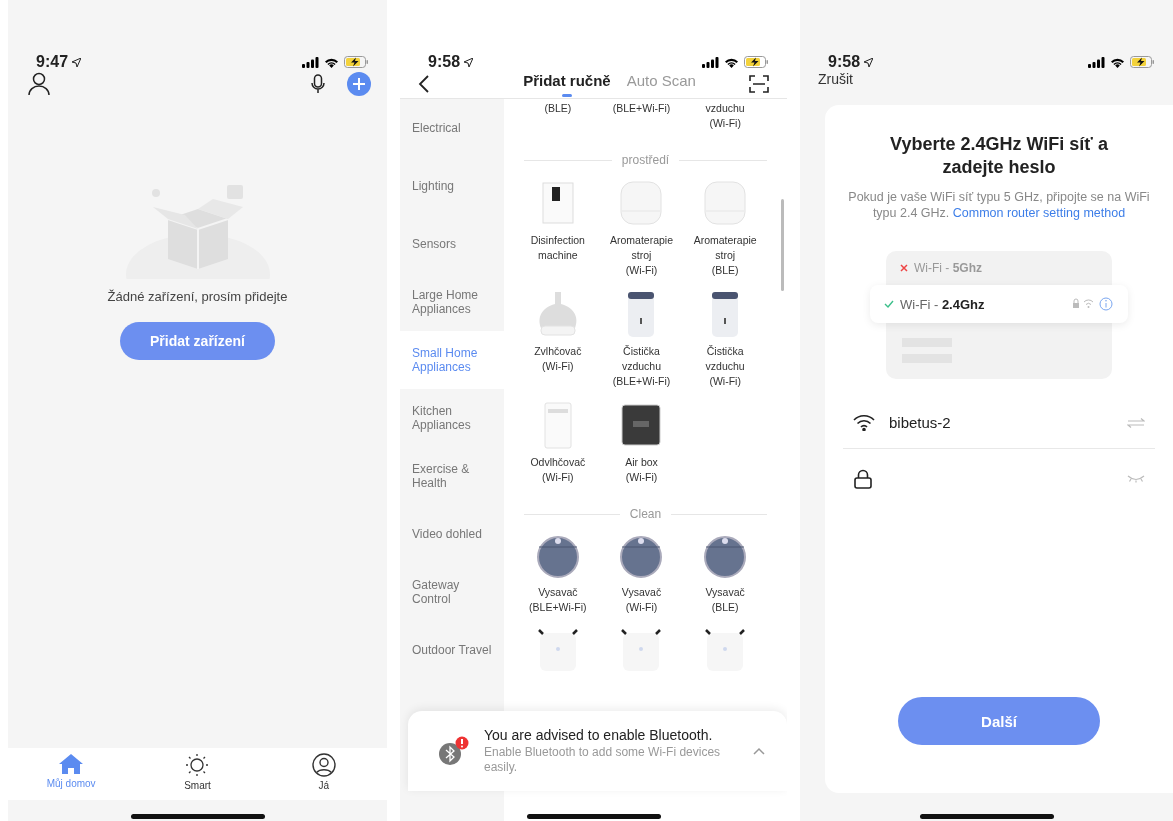 The image size is (1173, 821). I want to click on network-label: Wi-Fi - 2.4Ghz, so click(942, 304).